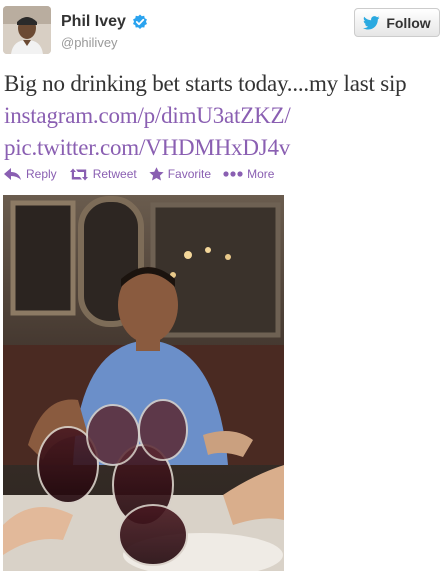 The height and width of the screenshot is (576, 444). I want to click on twitter-bird-icon, so click(371, 22).